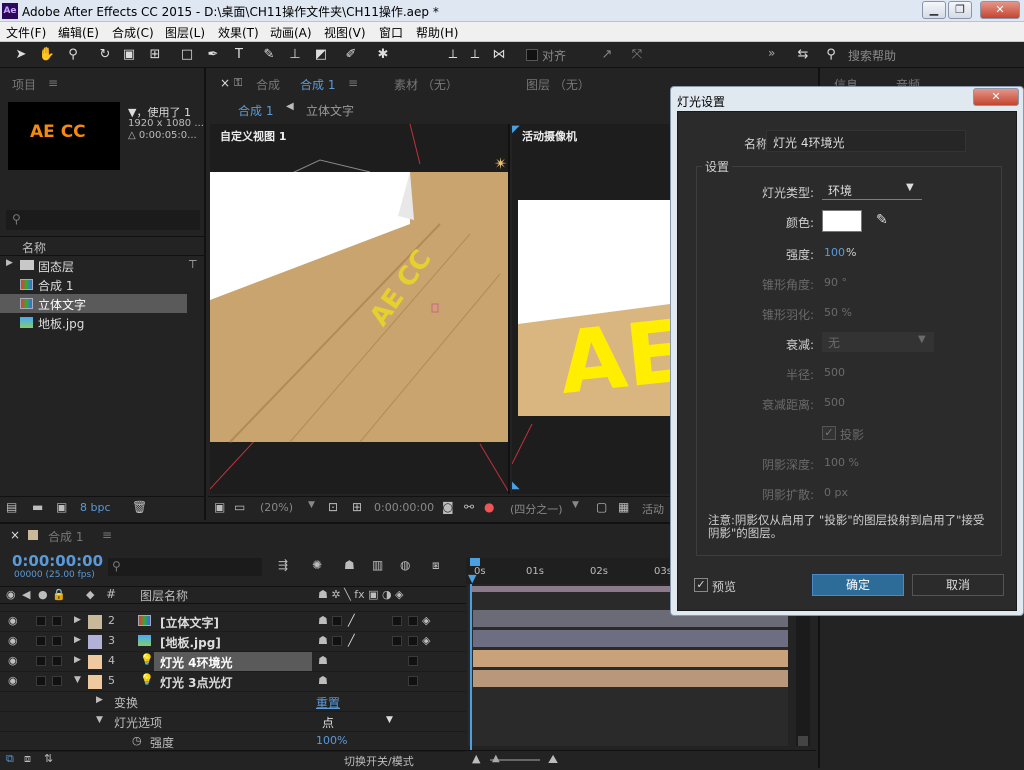 The height and width of the screenshot is (770, 1024). Describe the element at coordinates (295, 55) in the screenshot. I see `clone-stamp-tool-icon: ⊥` at that location.